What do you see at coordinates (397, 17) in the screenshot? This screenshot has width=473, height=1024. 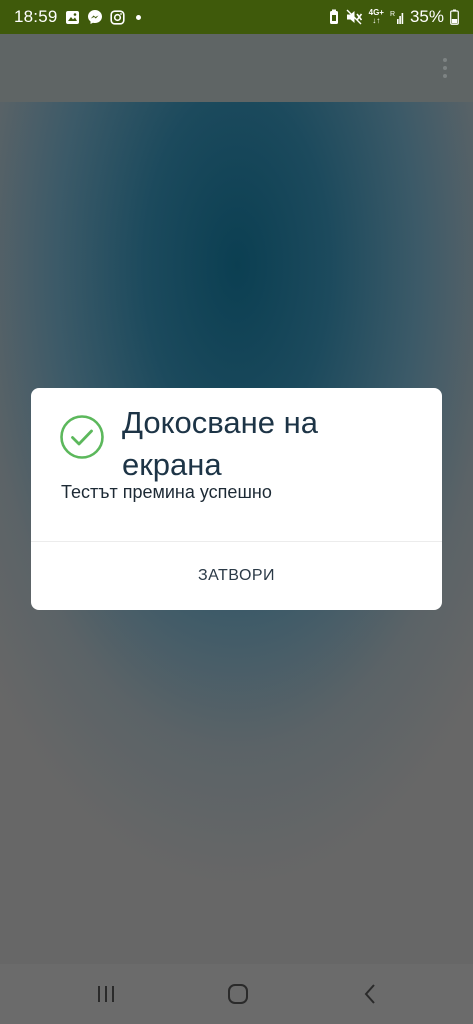 I see `signal-icon: R` at bounding box center [397, 17].